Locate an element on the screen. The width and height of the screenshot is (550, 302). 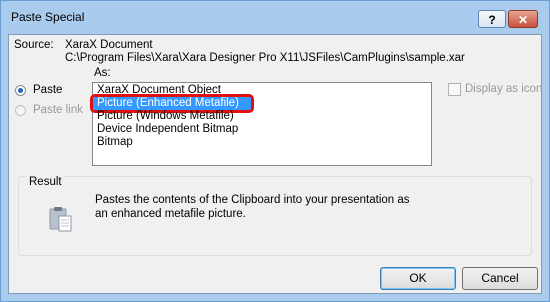
display-as-icon-checkbox is located at coordinates (454, 89).